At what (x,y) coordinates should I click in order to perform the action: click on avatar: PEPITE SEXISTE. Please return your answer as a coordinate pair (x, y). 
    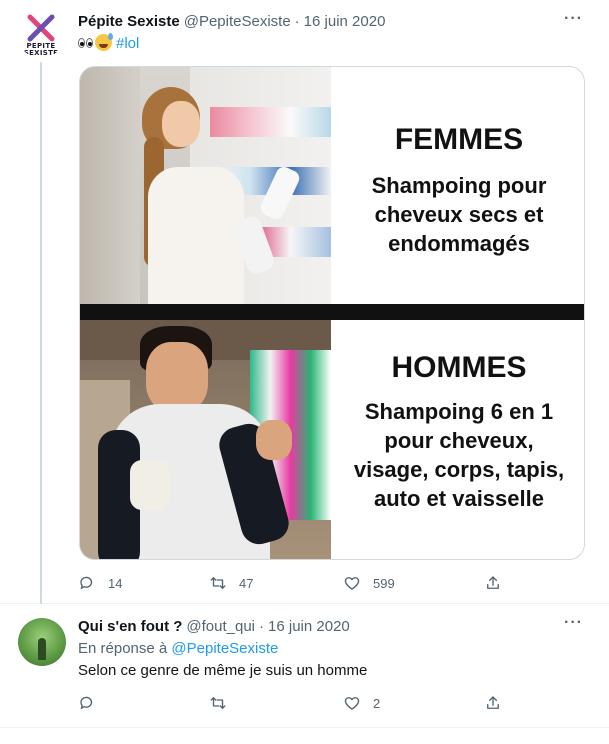
    Looking at the image, I should click on (41, 34).